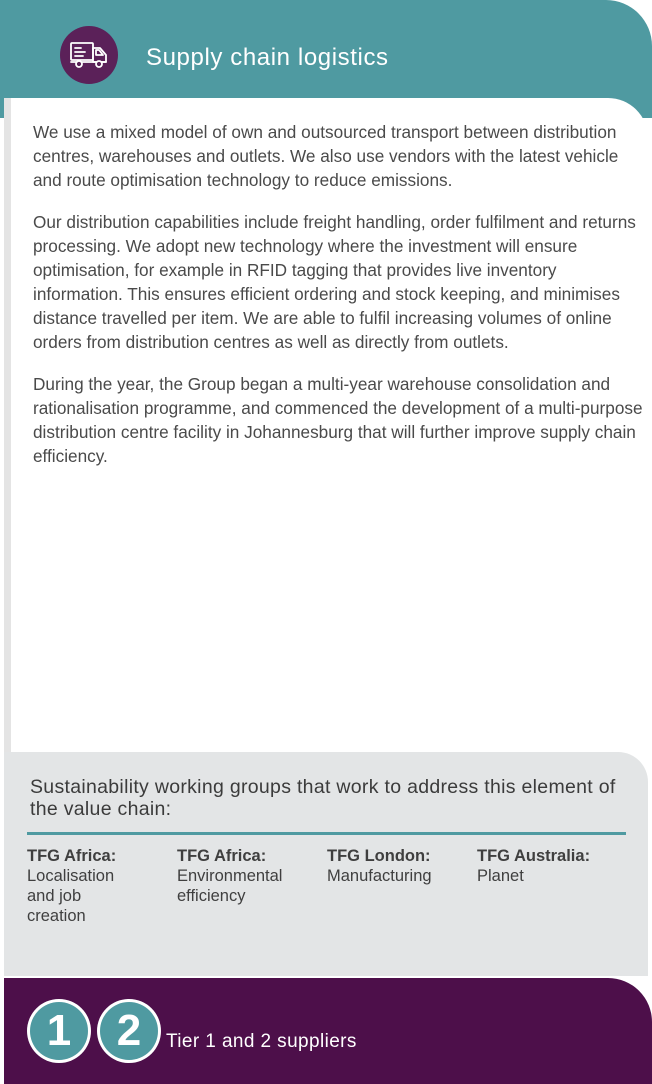  Describe the element at coordinates (379, 876) in the screenshot. I see `working-group-text: Manufacturing` at that location.